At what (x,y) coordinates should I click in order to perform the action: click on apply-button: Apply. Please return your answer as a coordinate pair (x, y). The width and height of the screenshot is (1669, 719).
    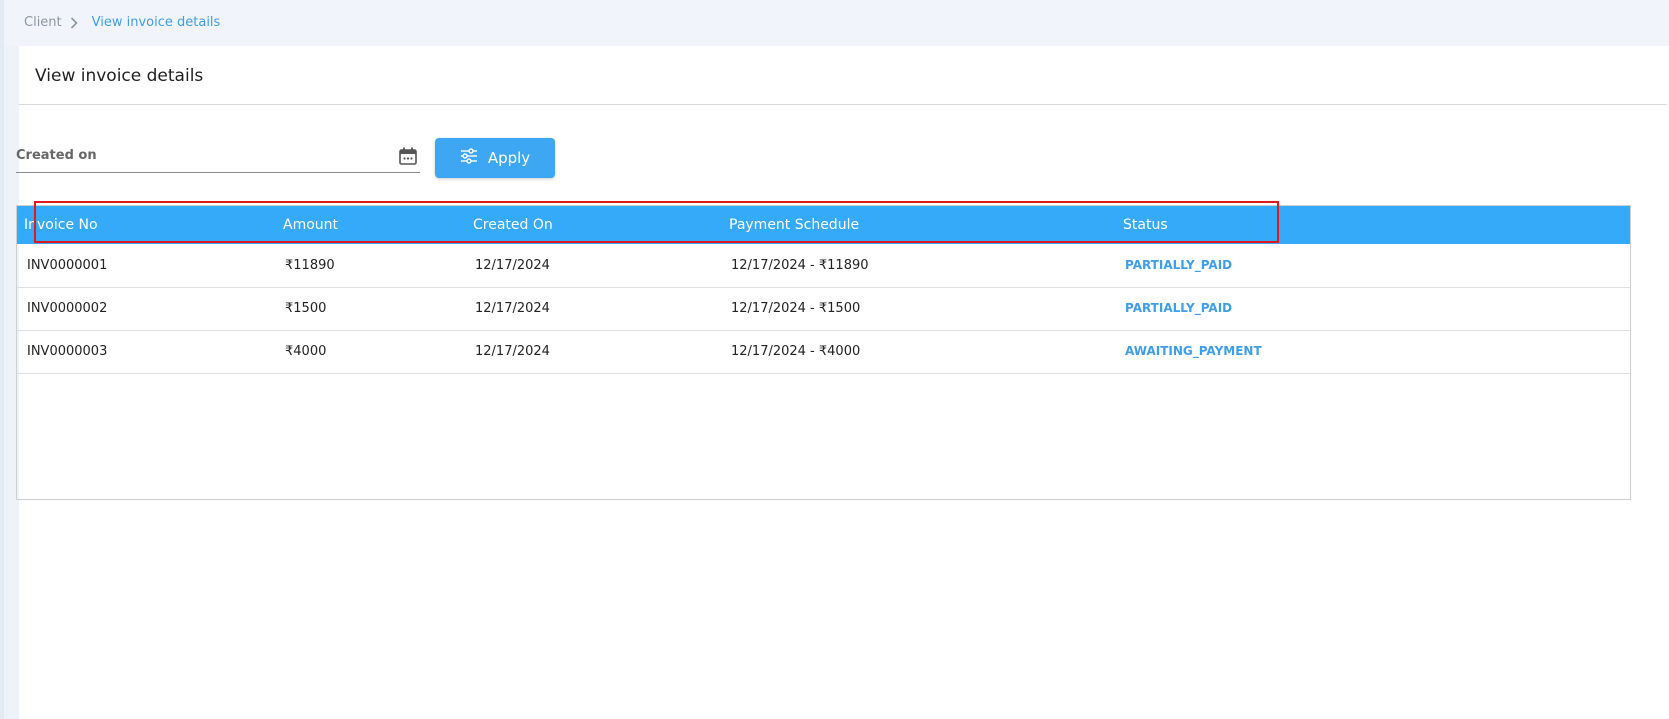
    Looking at the image, I should click on (495, 158).